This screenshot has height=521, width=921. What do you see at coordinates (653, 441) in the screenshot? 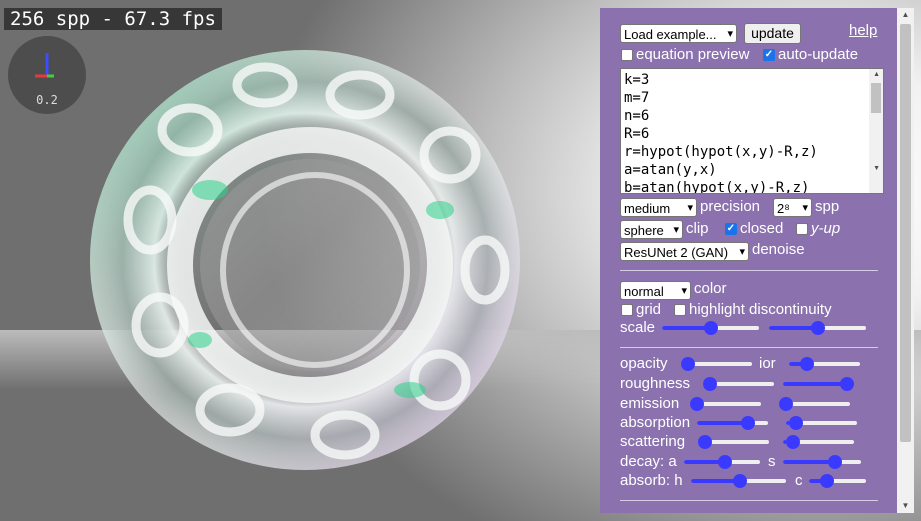
I see `scattering-label: scattering` at bounding box center [653, 441].